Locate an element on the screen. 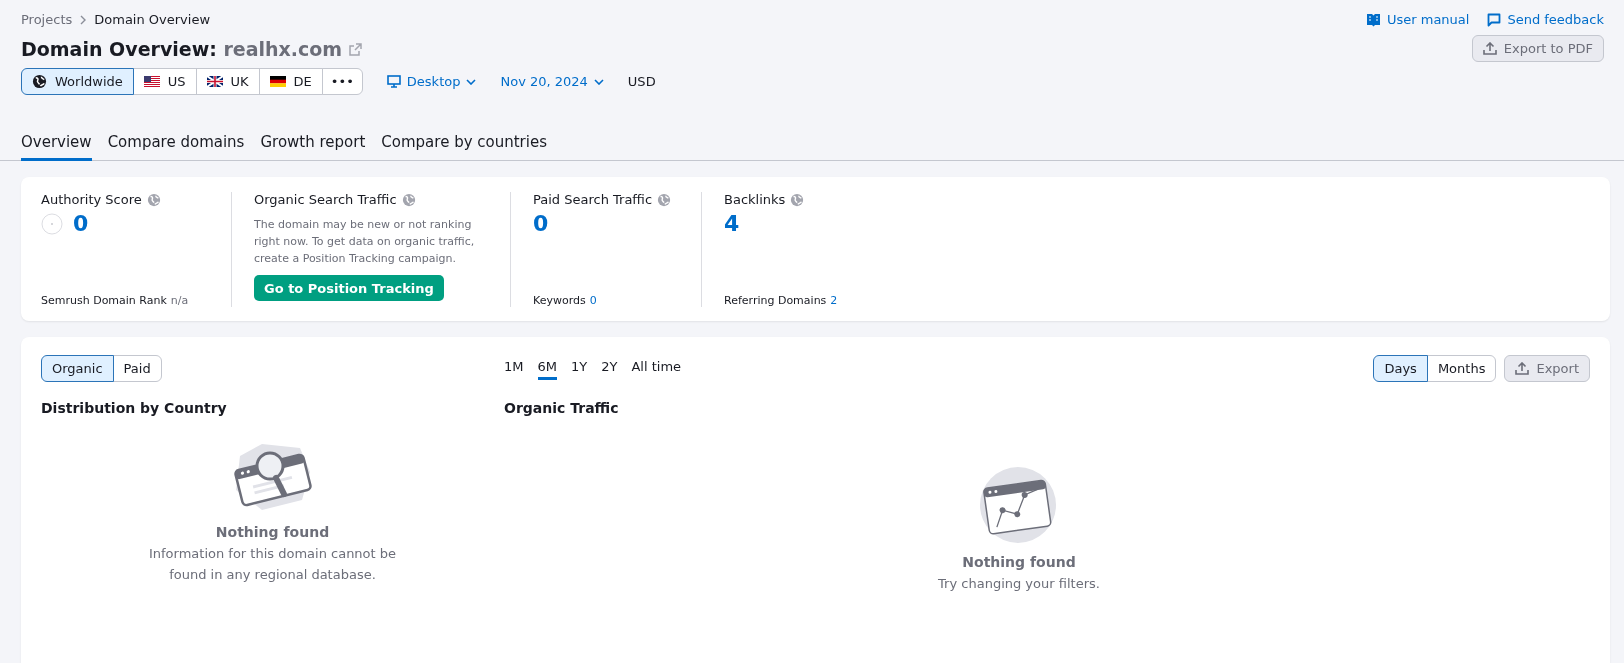 Image resolution: width=1624 pixels, height=663 pixels. metric-title: Paid Search Traffic is located at coordinates (593, 199).